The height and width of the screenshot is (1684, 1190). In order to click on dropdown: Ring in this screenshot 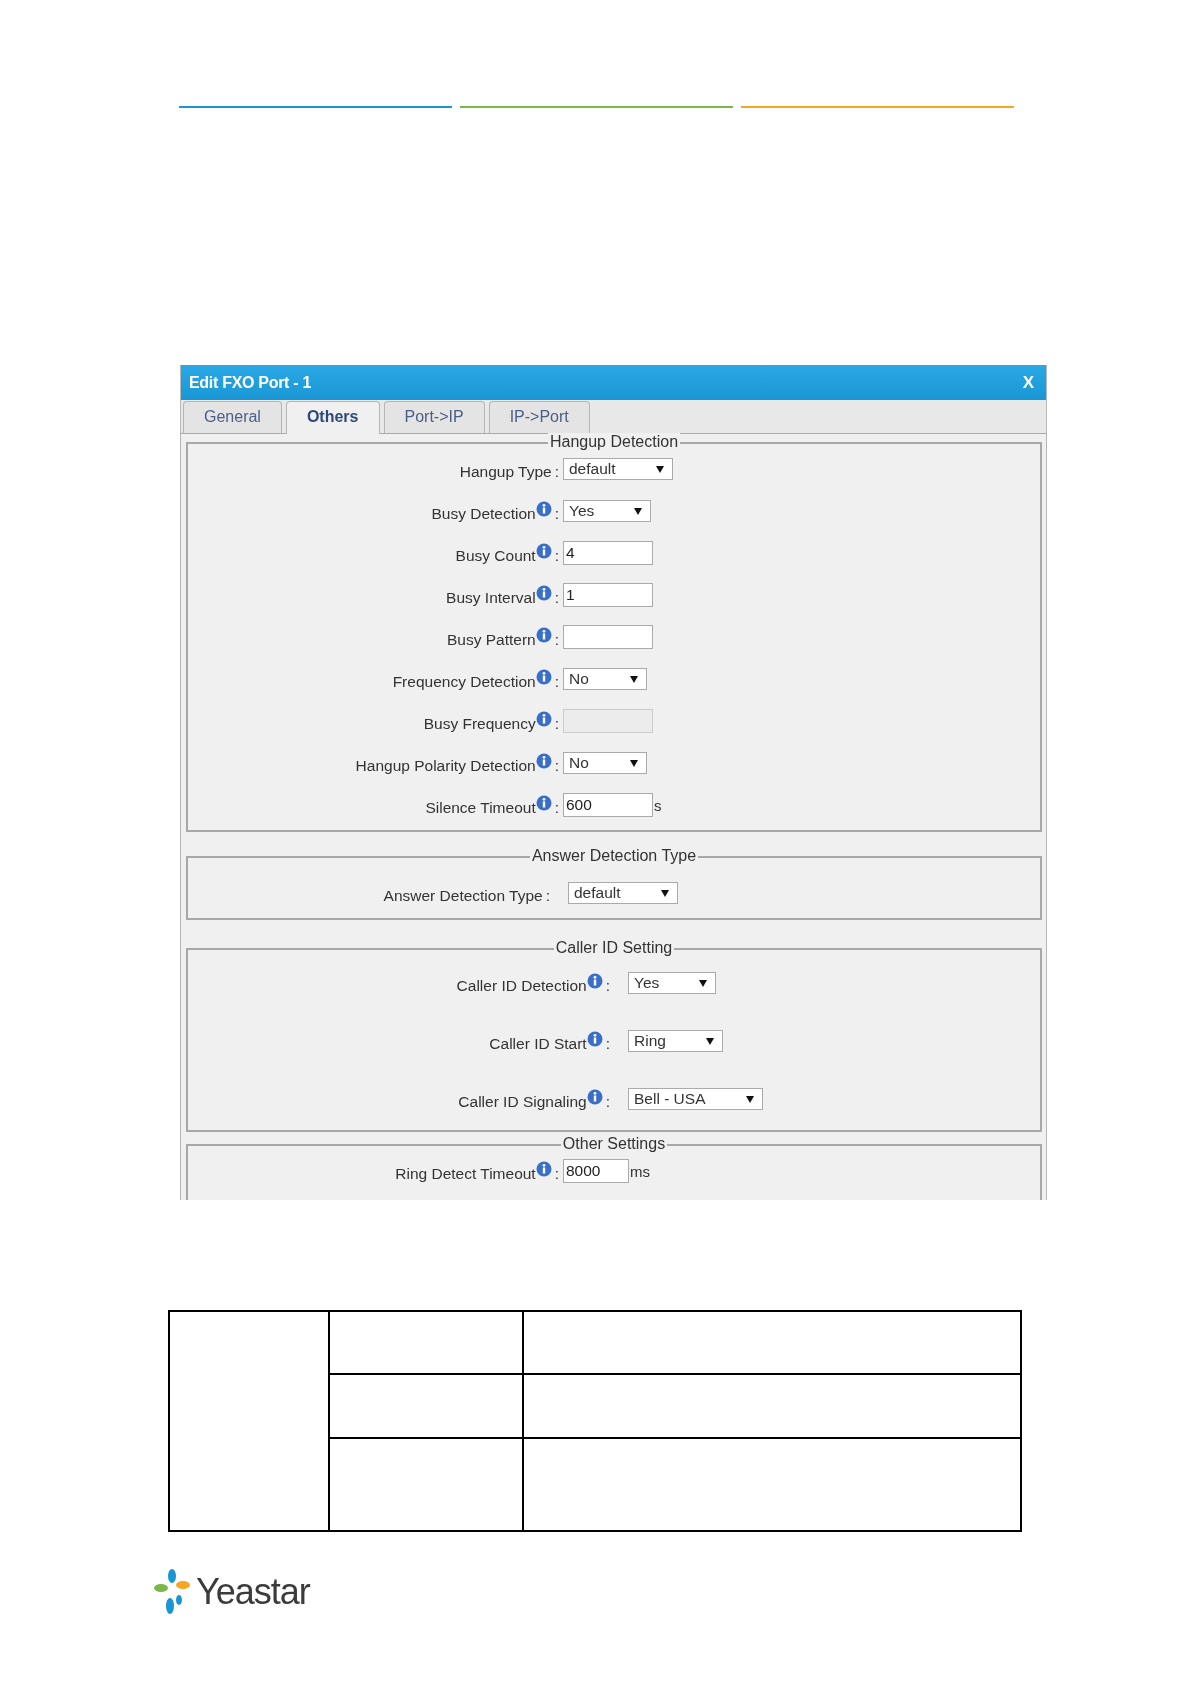, I will do `click(675, 1041)`.